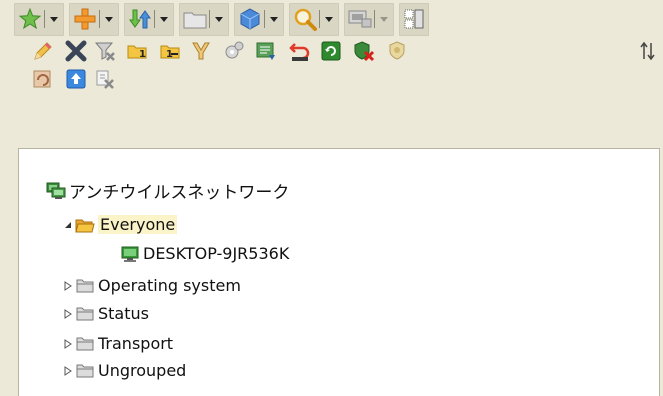  I want to click on tree-group-everyone: Everyone, so click(120, 224).